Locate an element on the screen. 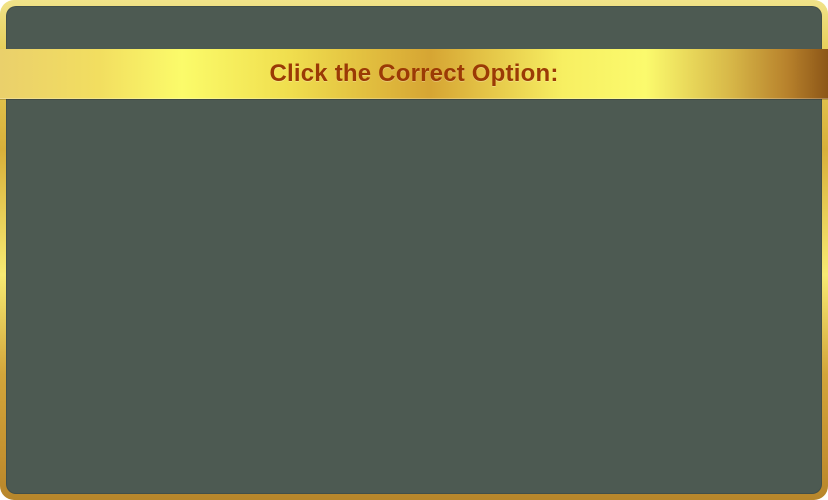 The height and width of the screenshot is (500, 828). title-ribbon: Click the Correct Option is located at coordinates (414, 74).